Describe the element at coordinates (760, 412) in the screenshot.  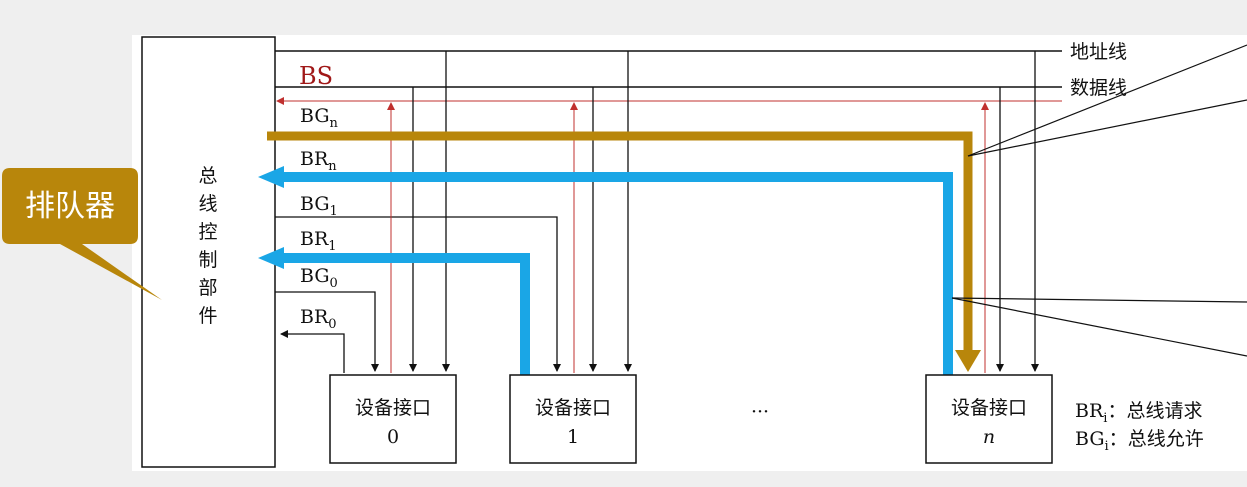
I see `ellipsis: ···` at that location.